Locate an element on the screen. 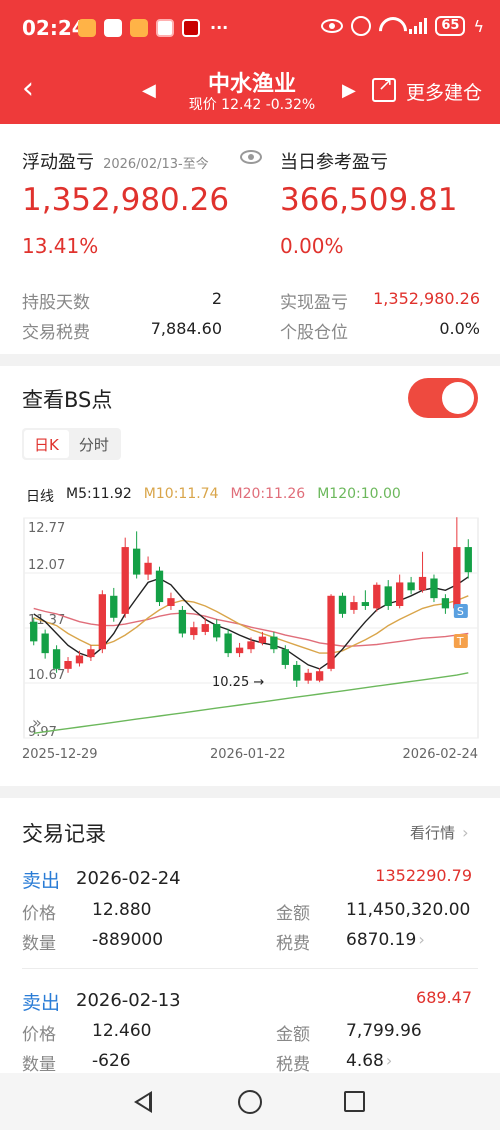 Image resolution: width=500 pixels, height=1130 pixels. floating-profit-label: 浮动盈亏 is located at coordinates (58, 162).